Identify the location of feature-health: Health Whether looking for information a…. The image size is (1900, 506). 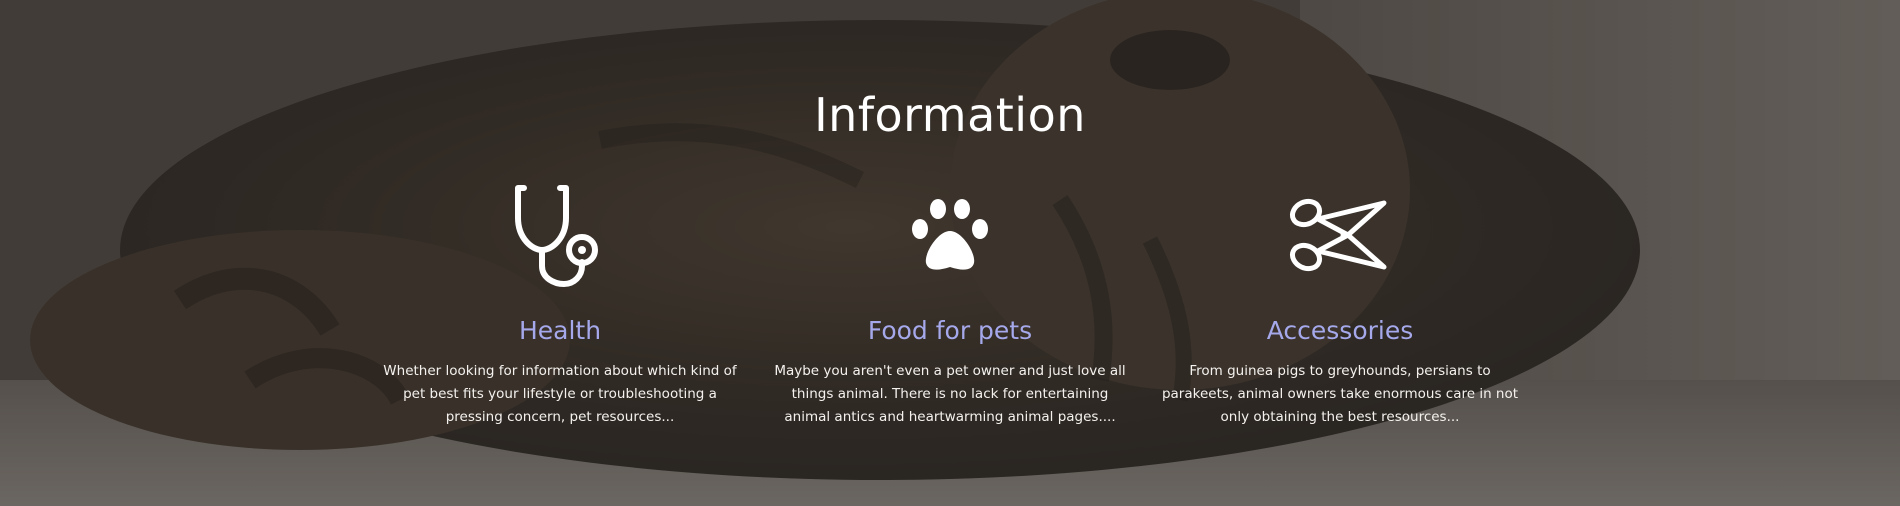
(560, 304).